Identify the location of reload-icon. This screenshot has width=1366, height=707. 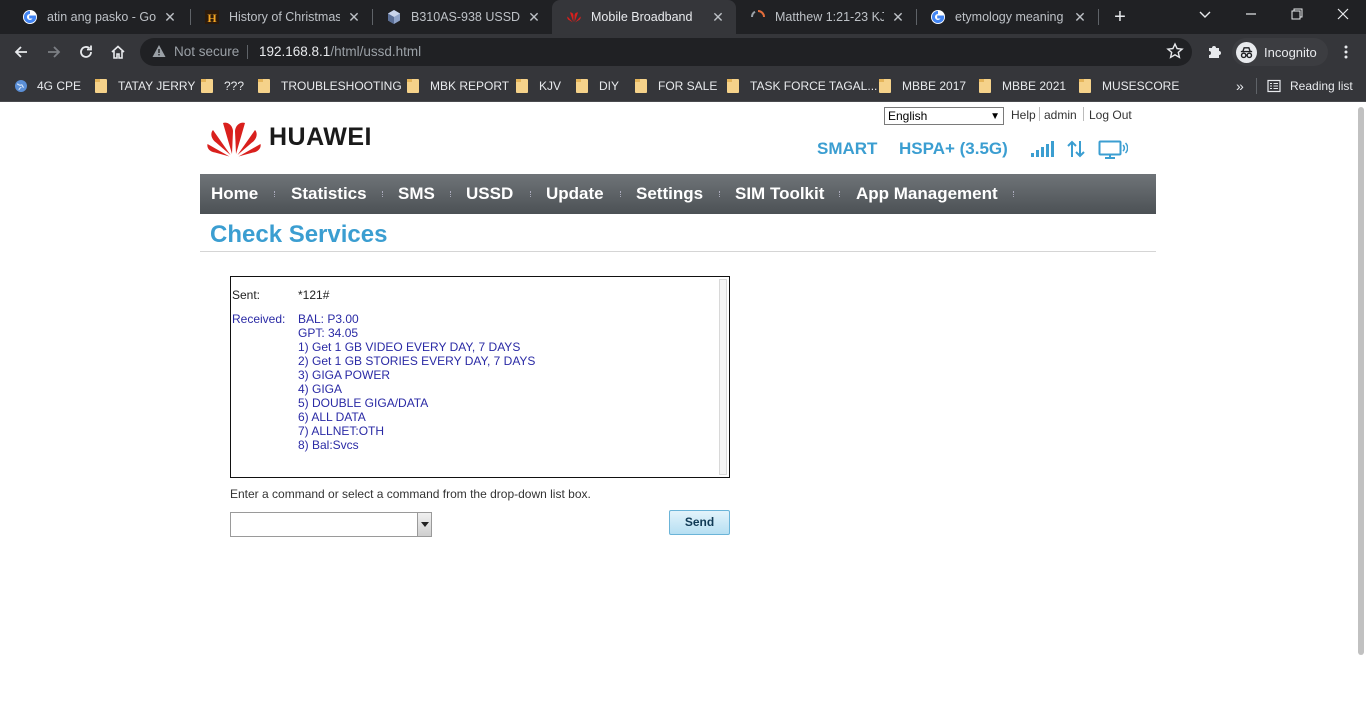
(86, 51).